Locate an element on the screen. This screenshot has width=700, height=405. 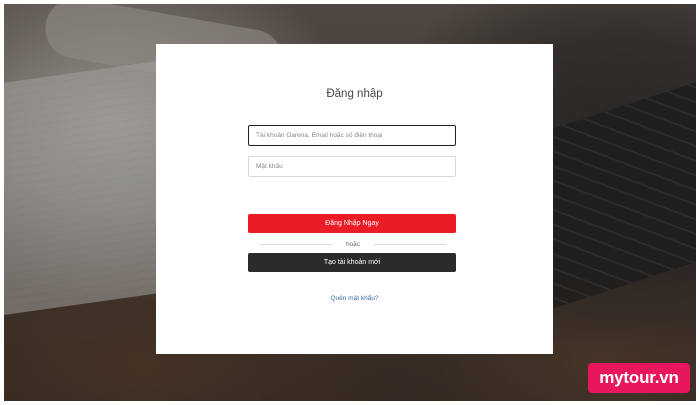
create-account-button: Tạo tài khoản mới is located at coordinates (352, 262).